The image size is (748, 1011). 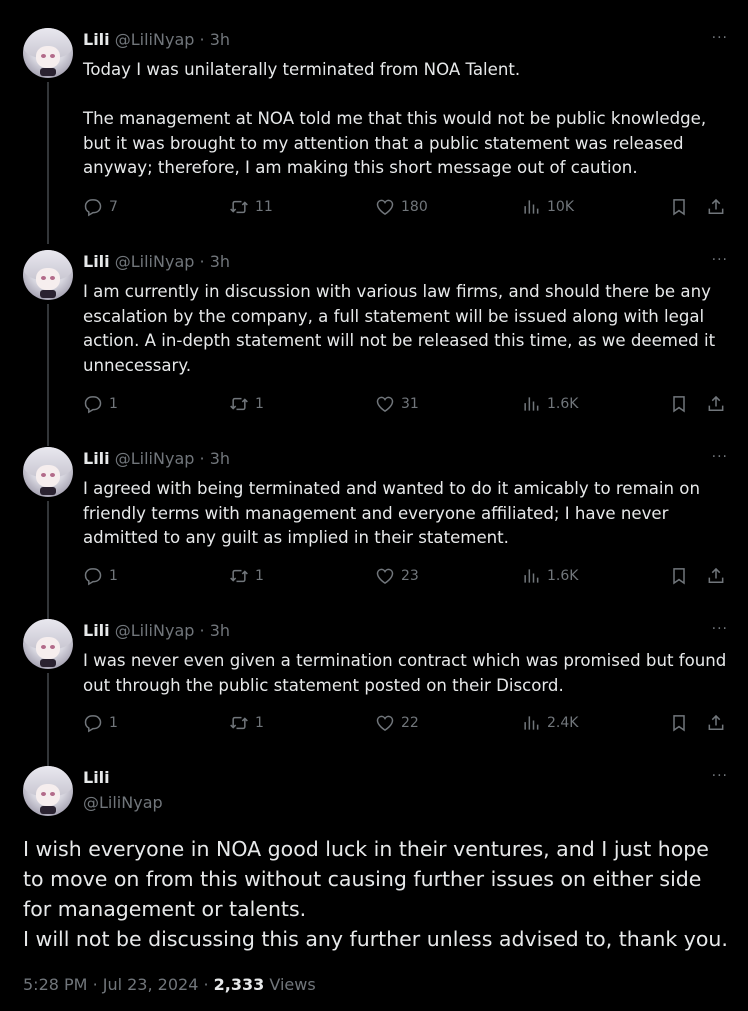 What do you see at coordinates (410, 404) in the screenshot?
I see `likes-count: 31` at bounding box center [410, 404].